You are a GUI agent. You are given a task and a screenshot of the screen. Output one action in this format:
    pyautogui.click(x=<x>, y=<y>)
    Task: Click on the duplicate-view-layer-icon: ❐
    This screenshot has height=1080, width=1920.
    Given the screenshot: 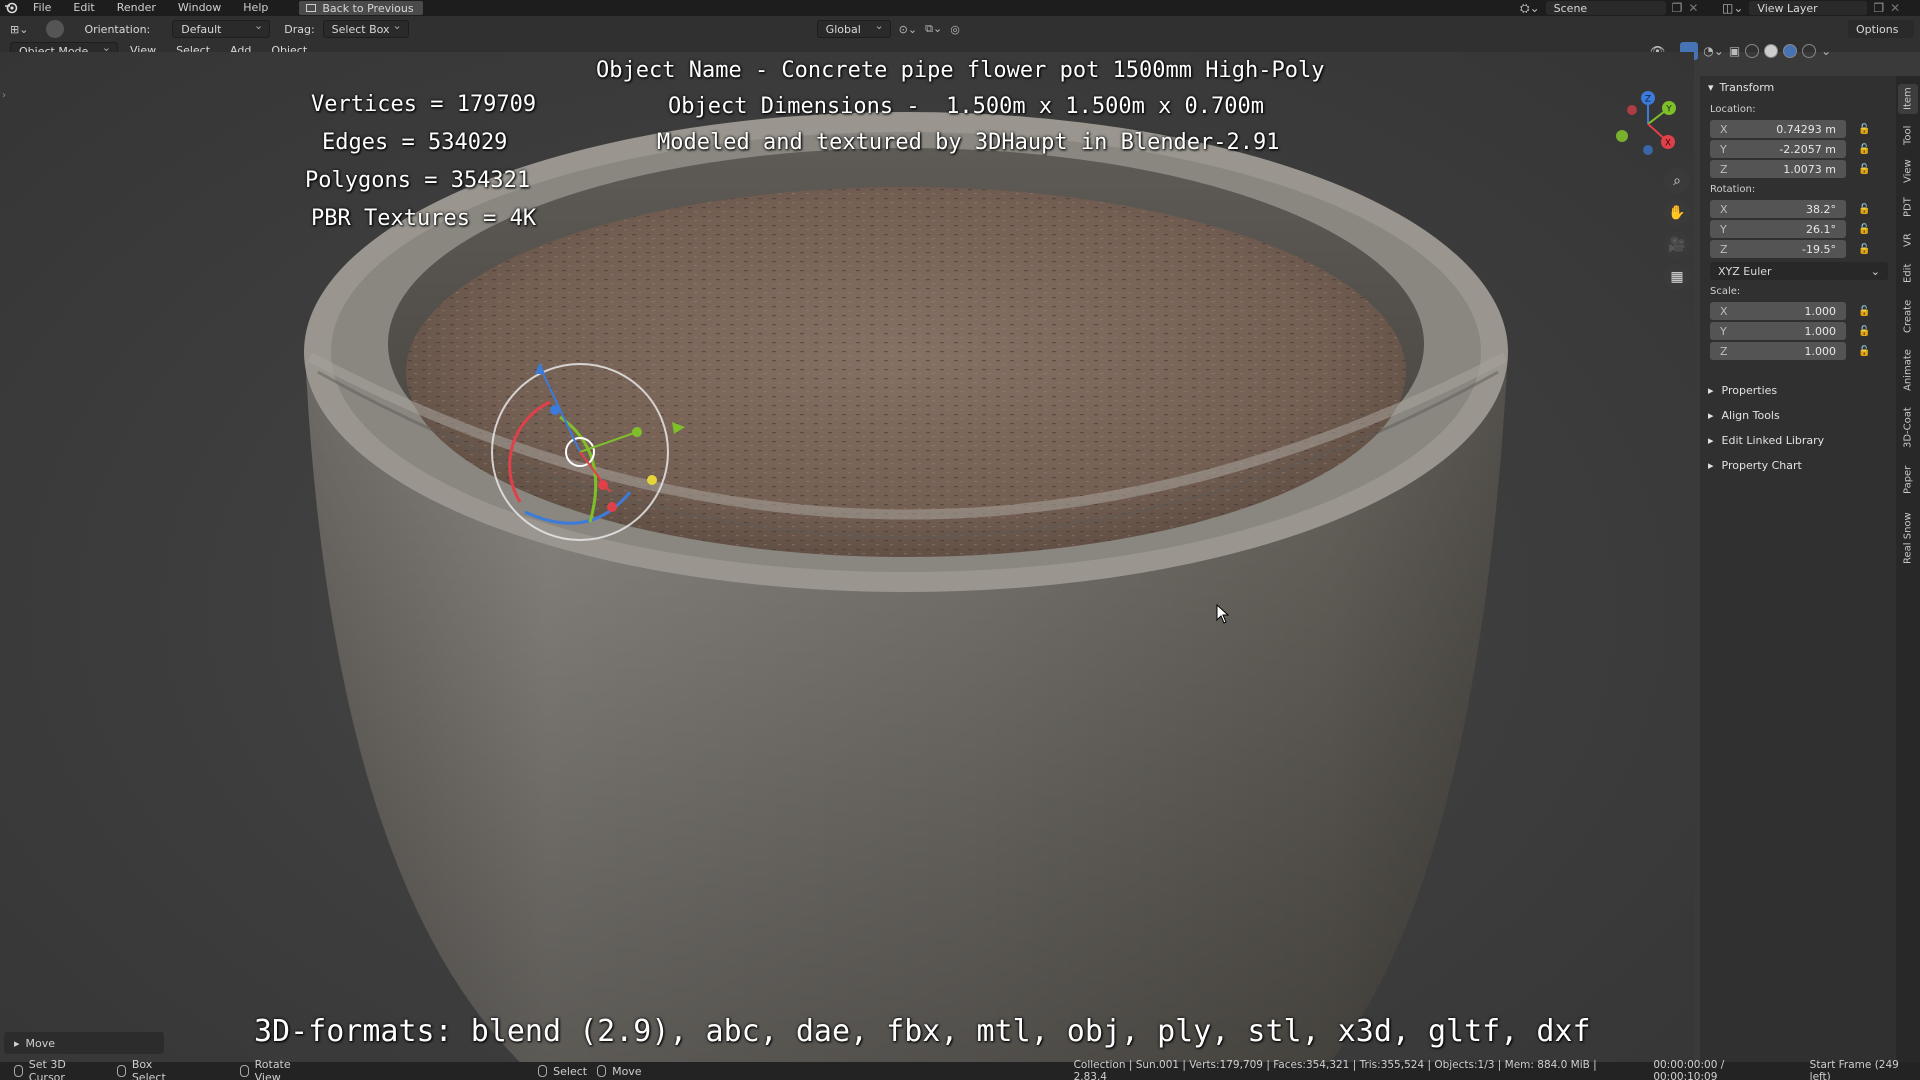 What is the action you would take?
    pyautogui.click(x=1878, y=8)
    